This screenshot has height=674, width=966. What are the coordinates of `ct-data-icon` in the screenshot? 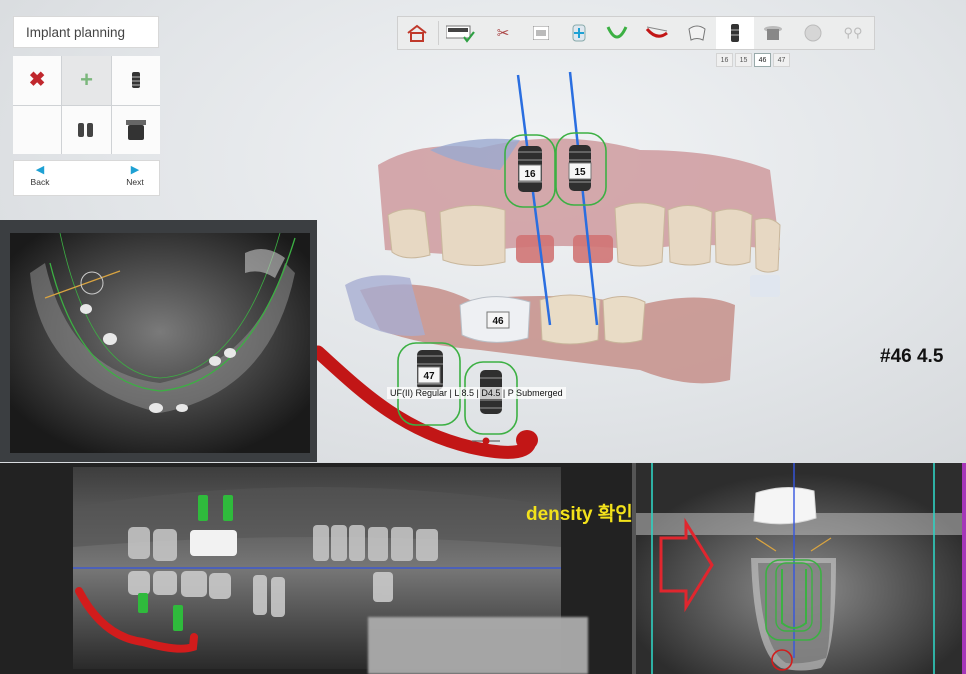 It's located at (460, 34).